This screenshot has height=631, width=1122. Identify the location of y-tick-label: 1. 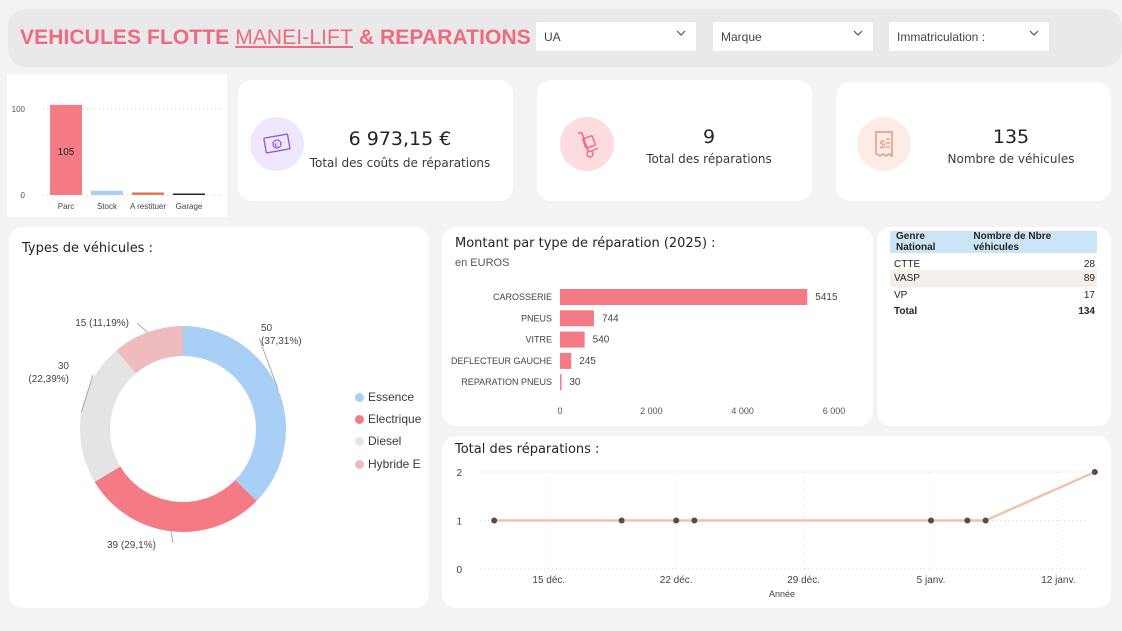
(459, 522).